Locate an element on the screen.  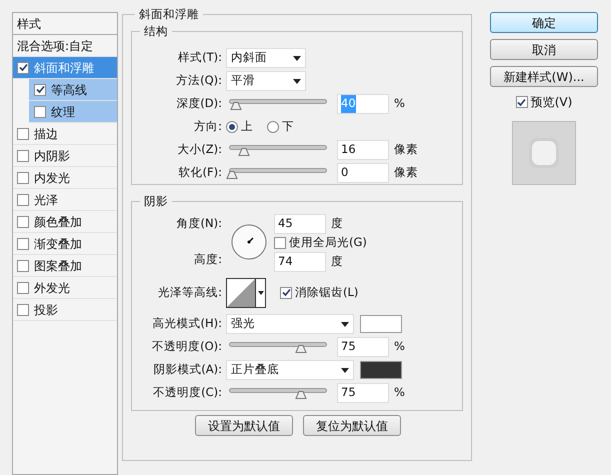
contour-curve-icon is located at coordinates (241, 292).